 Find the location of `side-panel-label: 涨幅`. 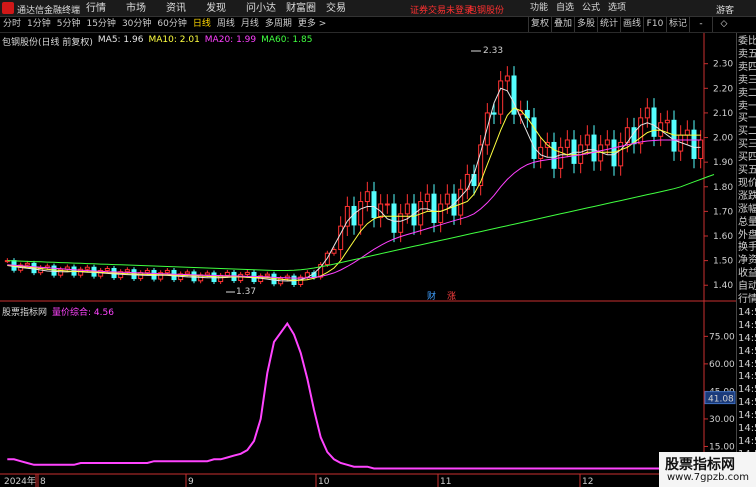

side-panel-label: 涨幅 is located at coordinates (747, 209).